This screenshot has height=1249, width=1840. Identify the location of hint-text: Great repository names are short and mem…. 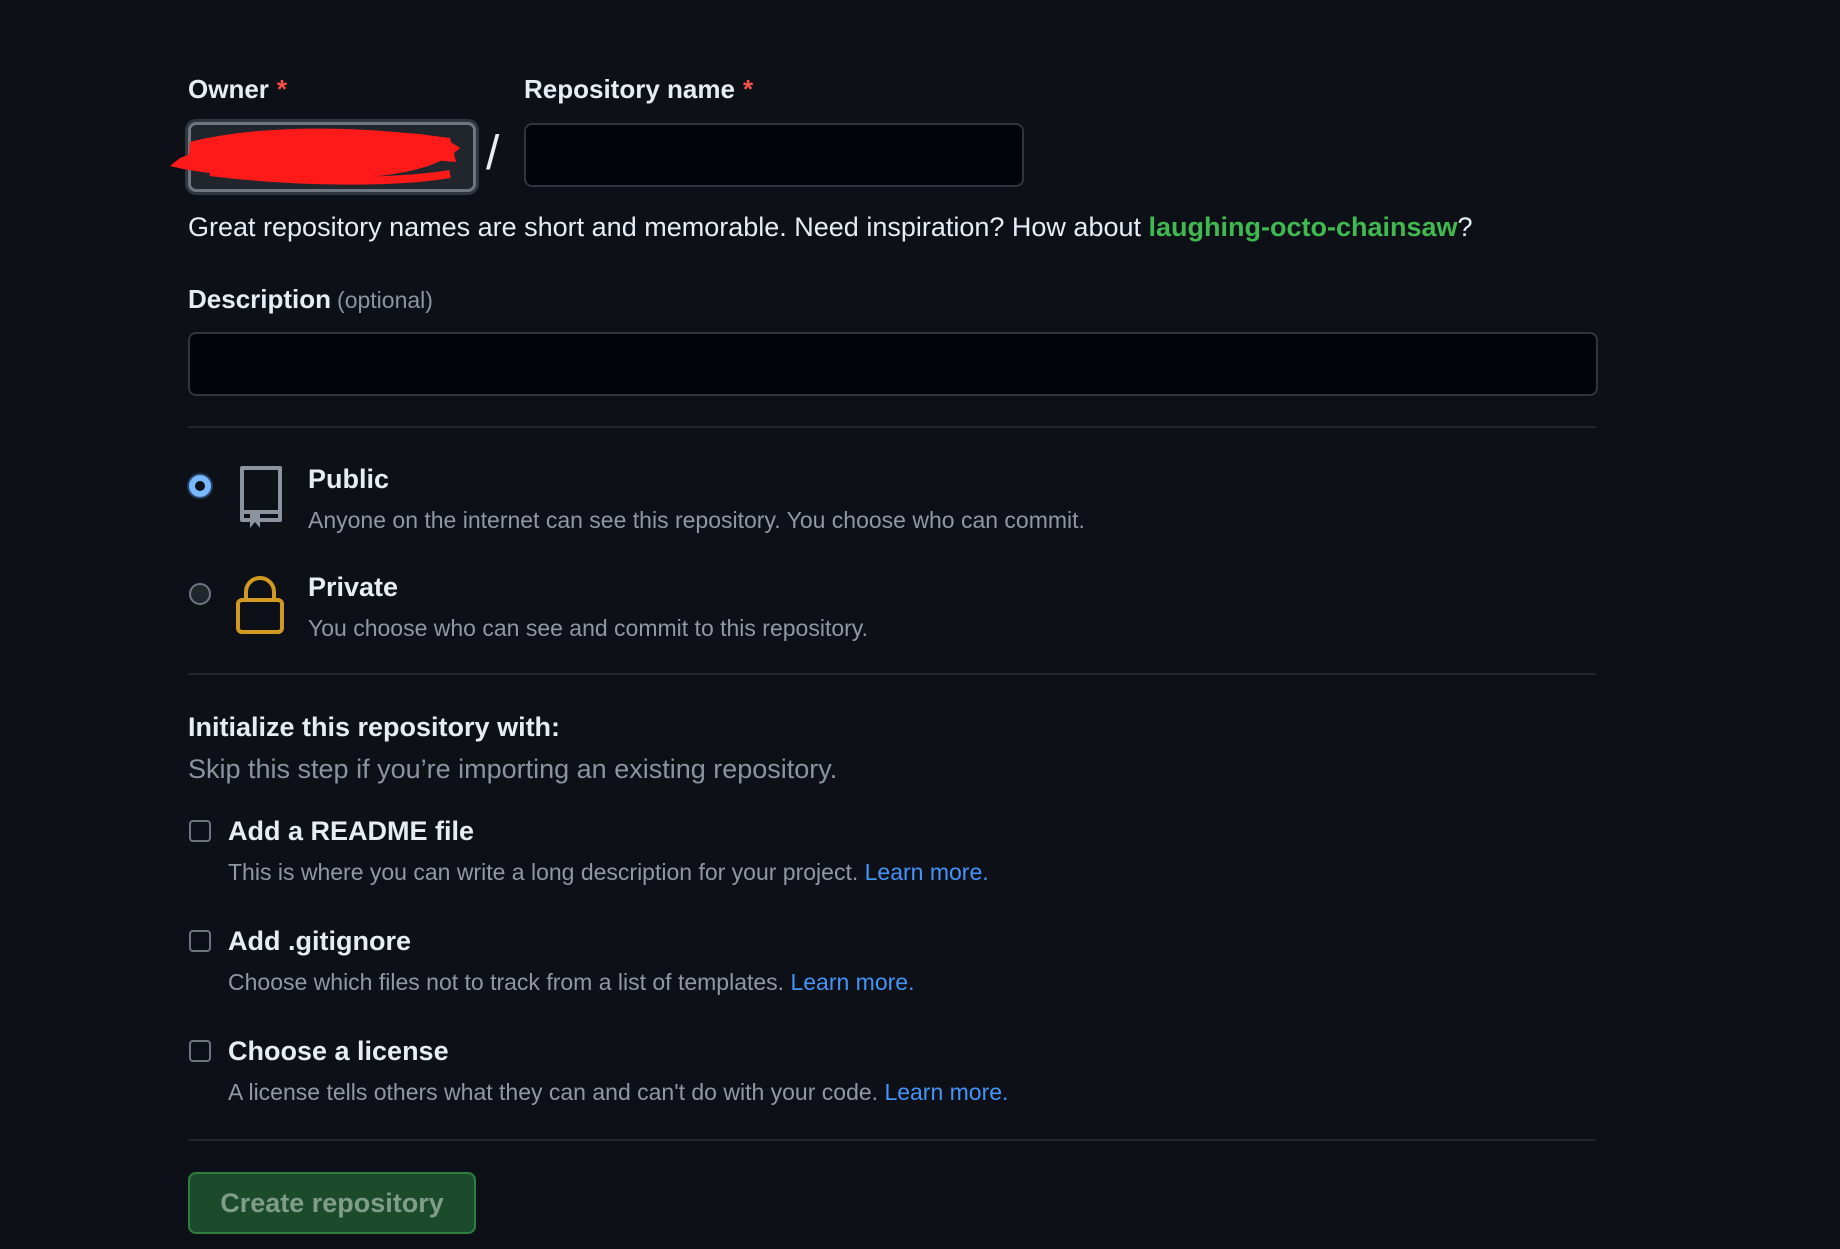
(668, 227).